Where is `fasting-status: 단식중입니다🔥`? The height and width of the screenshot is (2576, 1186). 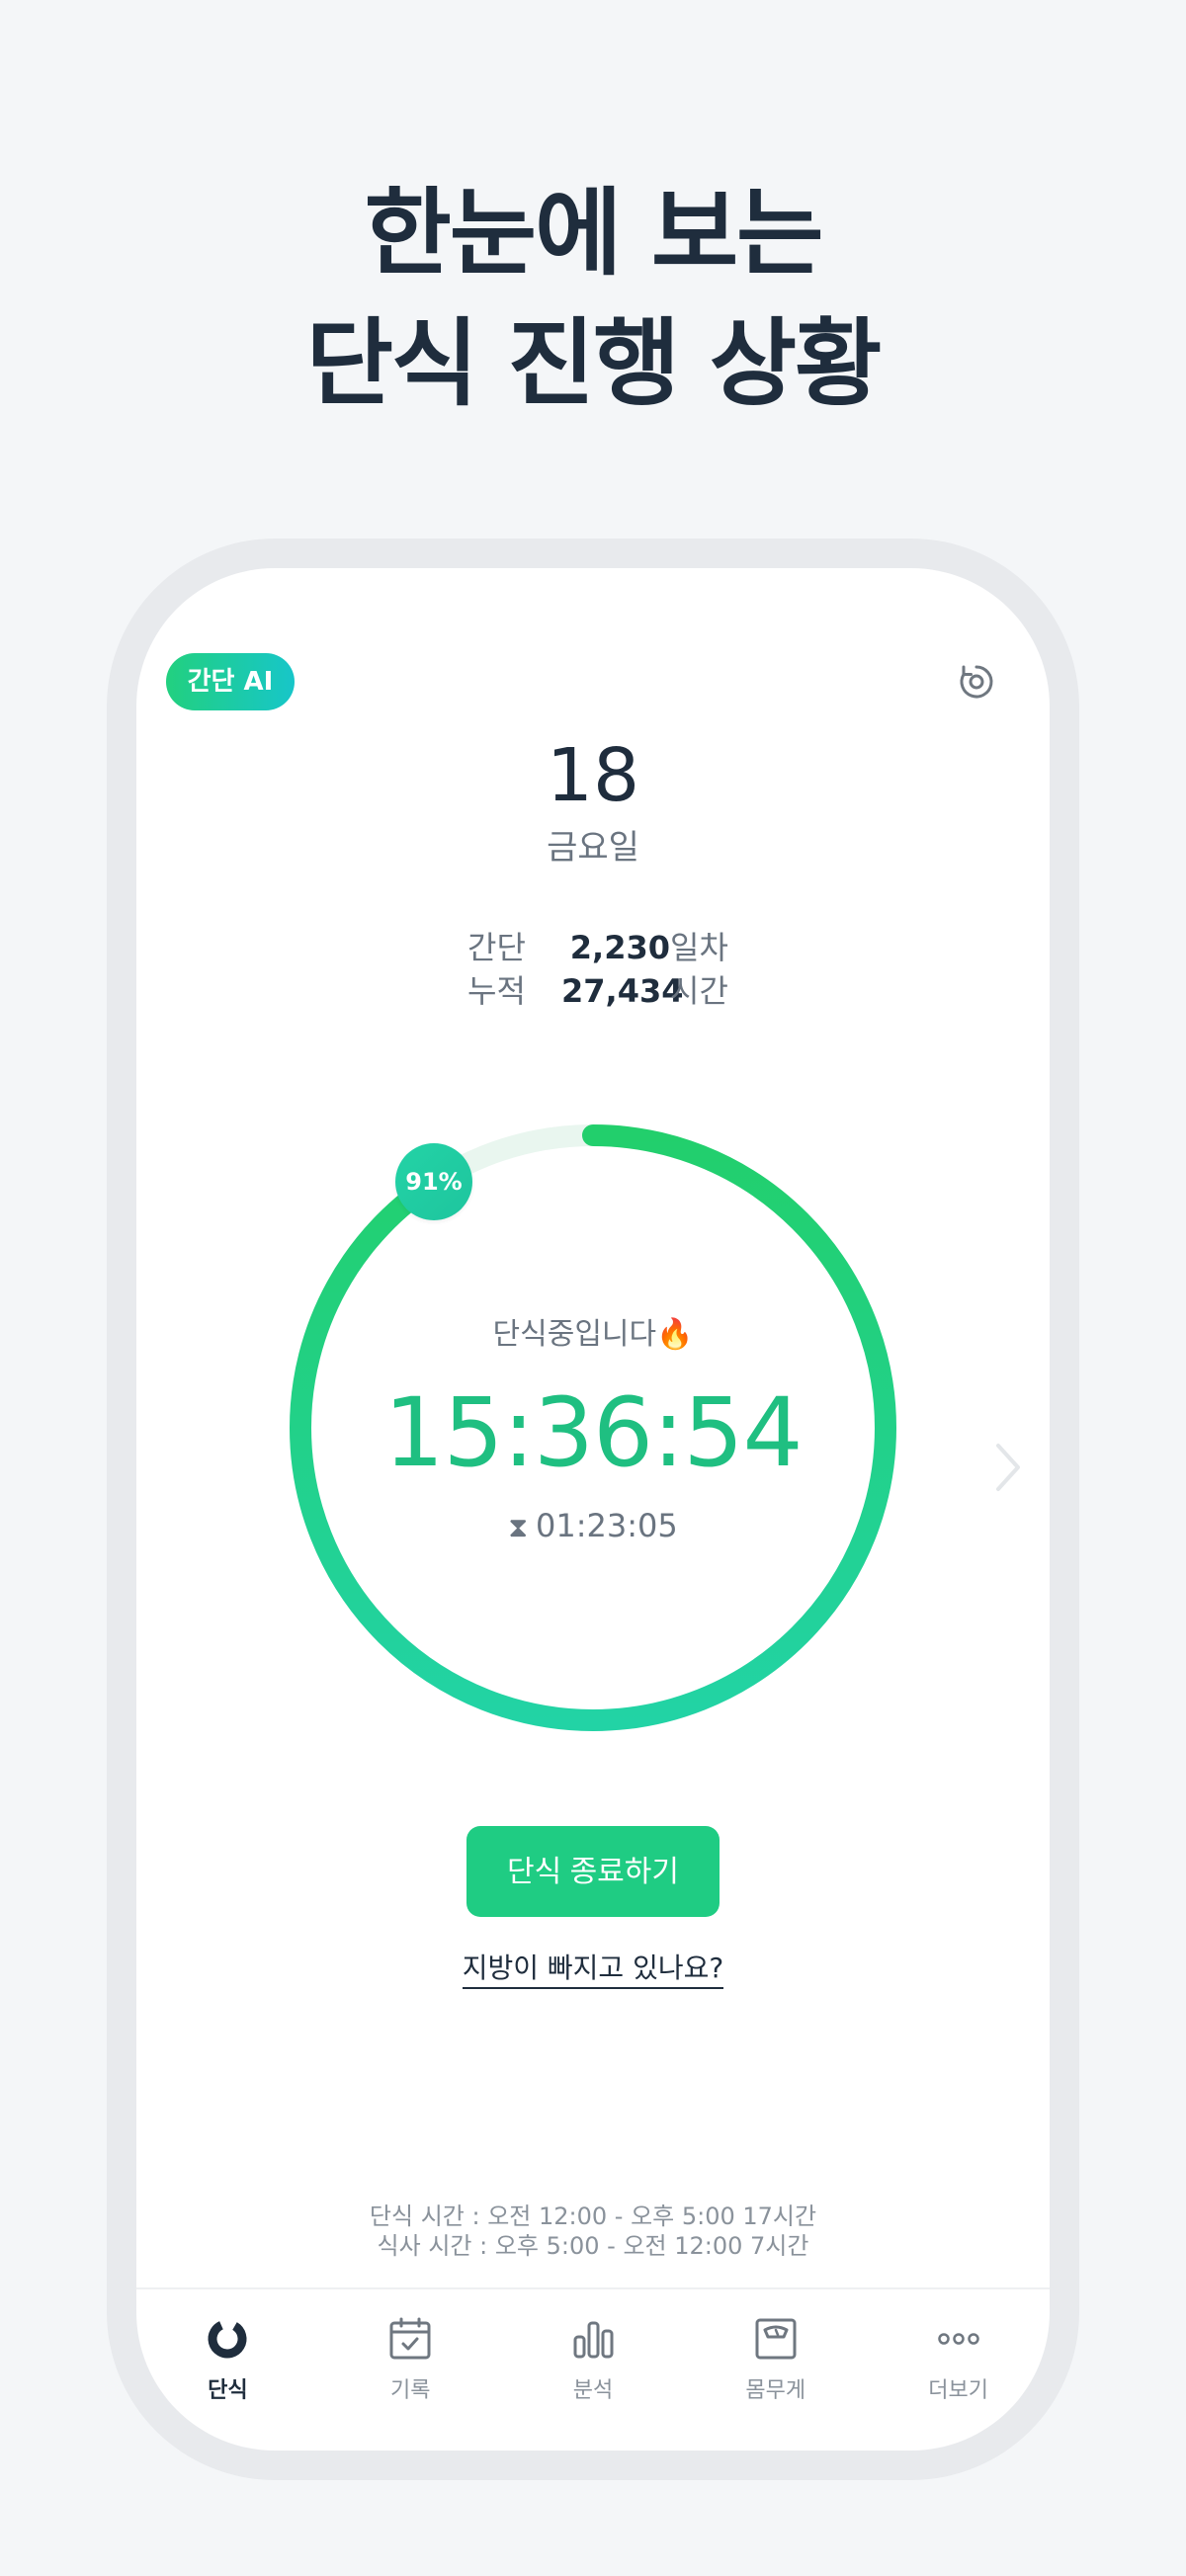
fasting-status: 단식중입니다🔥 is located at coordinates (593, 1334).